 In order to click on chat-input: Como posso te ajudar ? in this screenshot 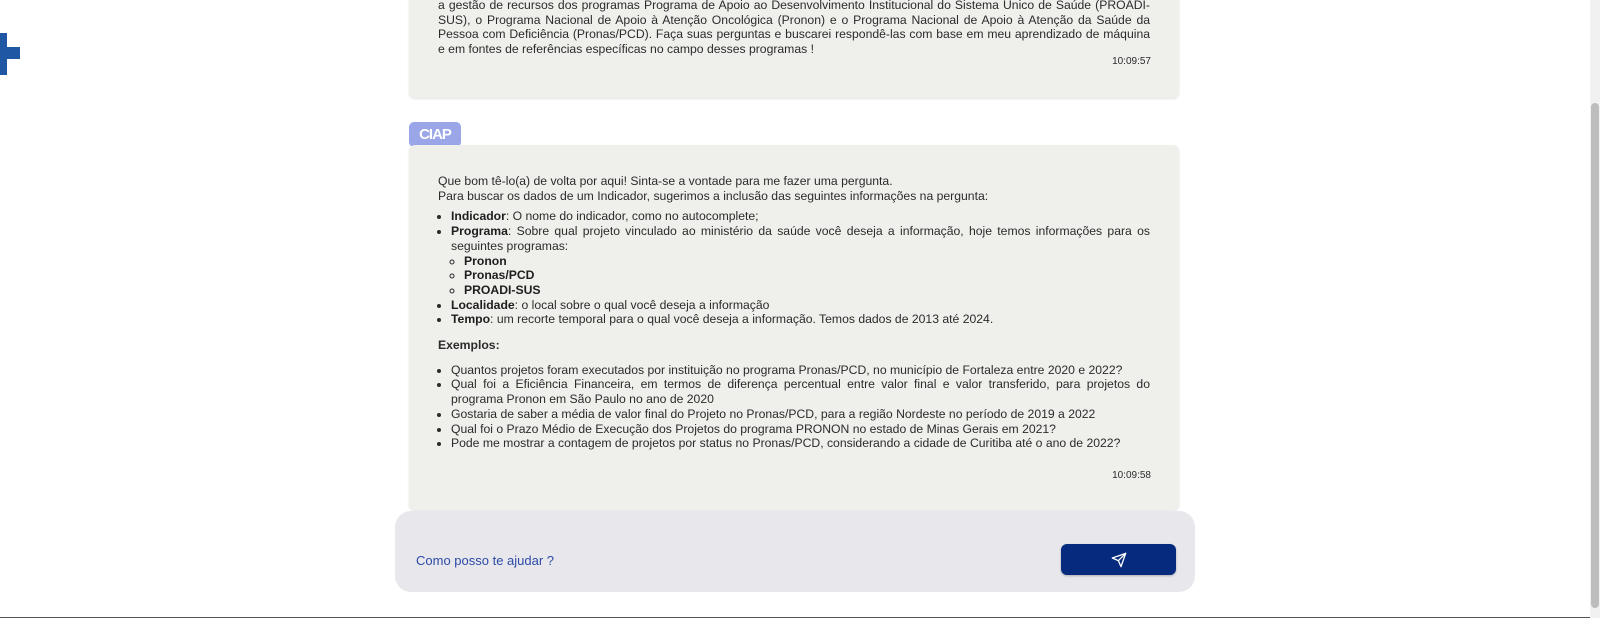, I will do `click(485, 560)`.